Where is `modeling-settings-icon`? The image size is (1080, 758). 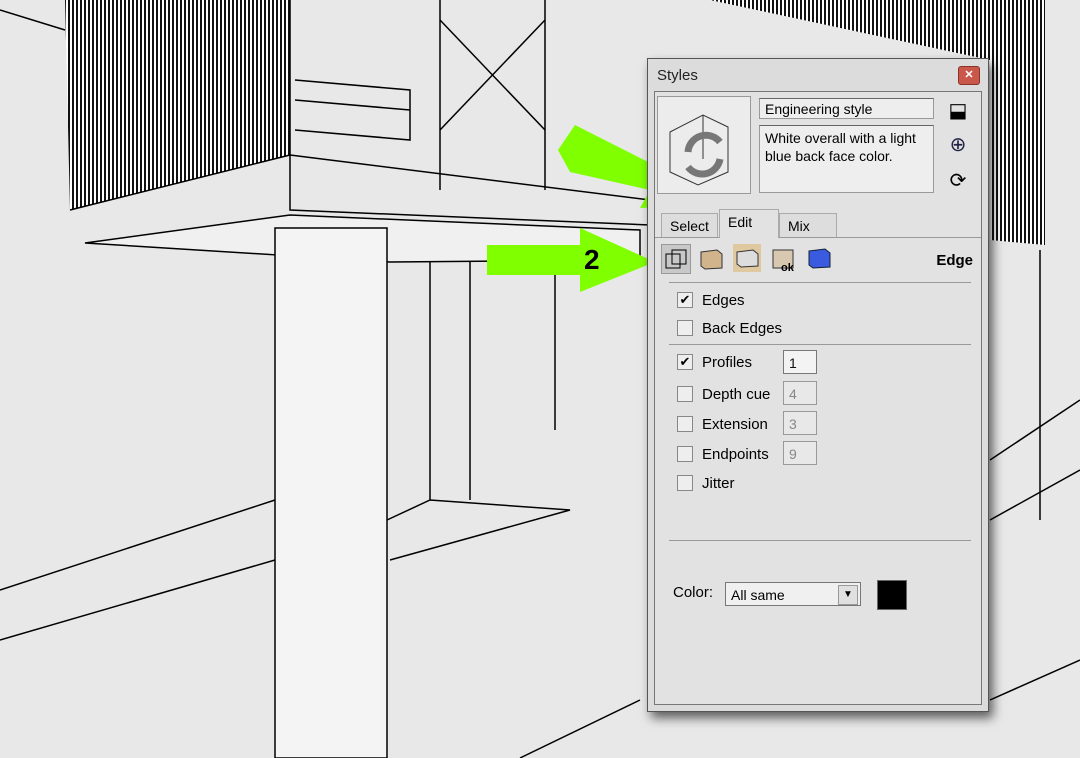
modeling-settings-icon is located at coordinates (819, 258).